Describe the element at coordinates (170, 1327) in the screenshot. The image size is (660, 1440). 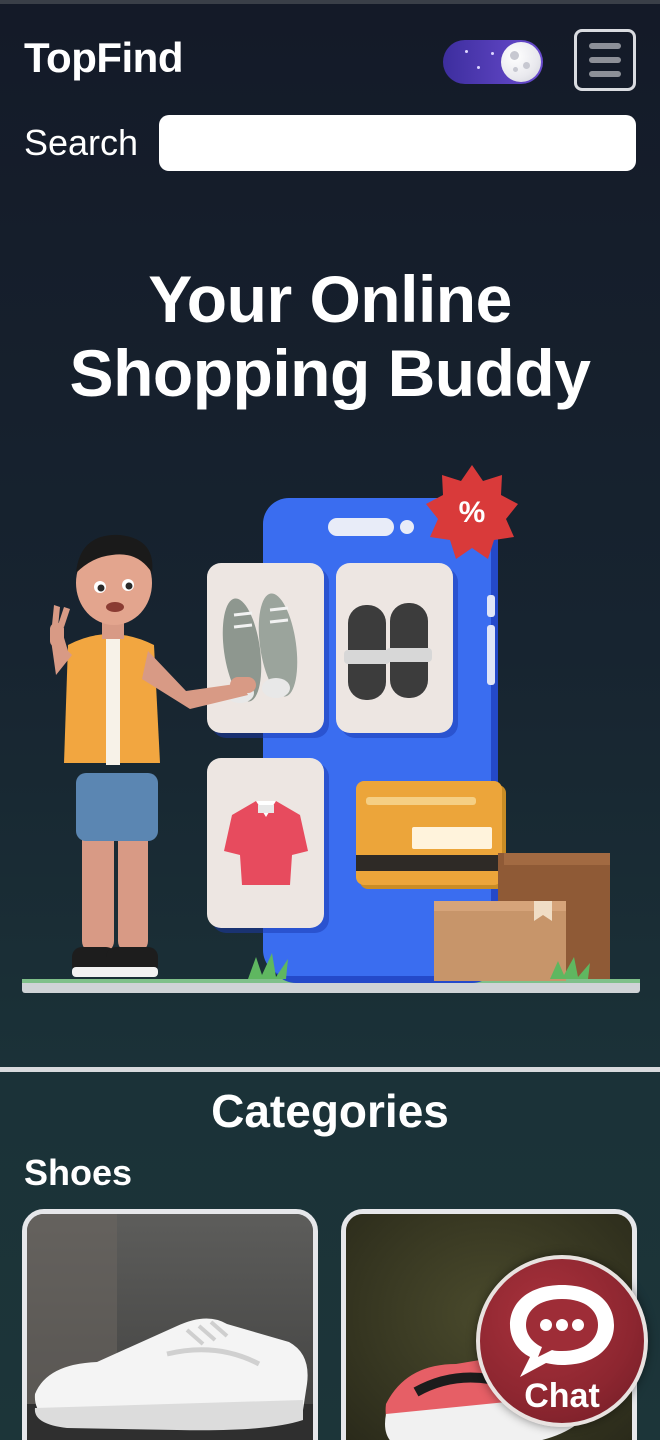
I see `white-sneaker-image` at that location.